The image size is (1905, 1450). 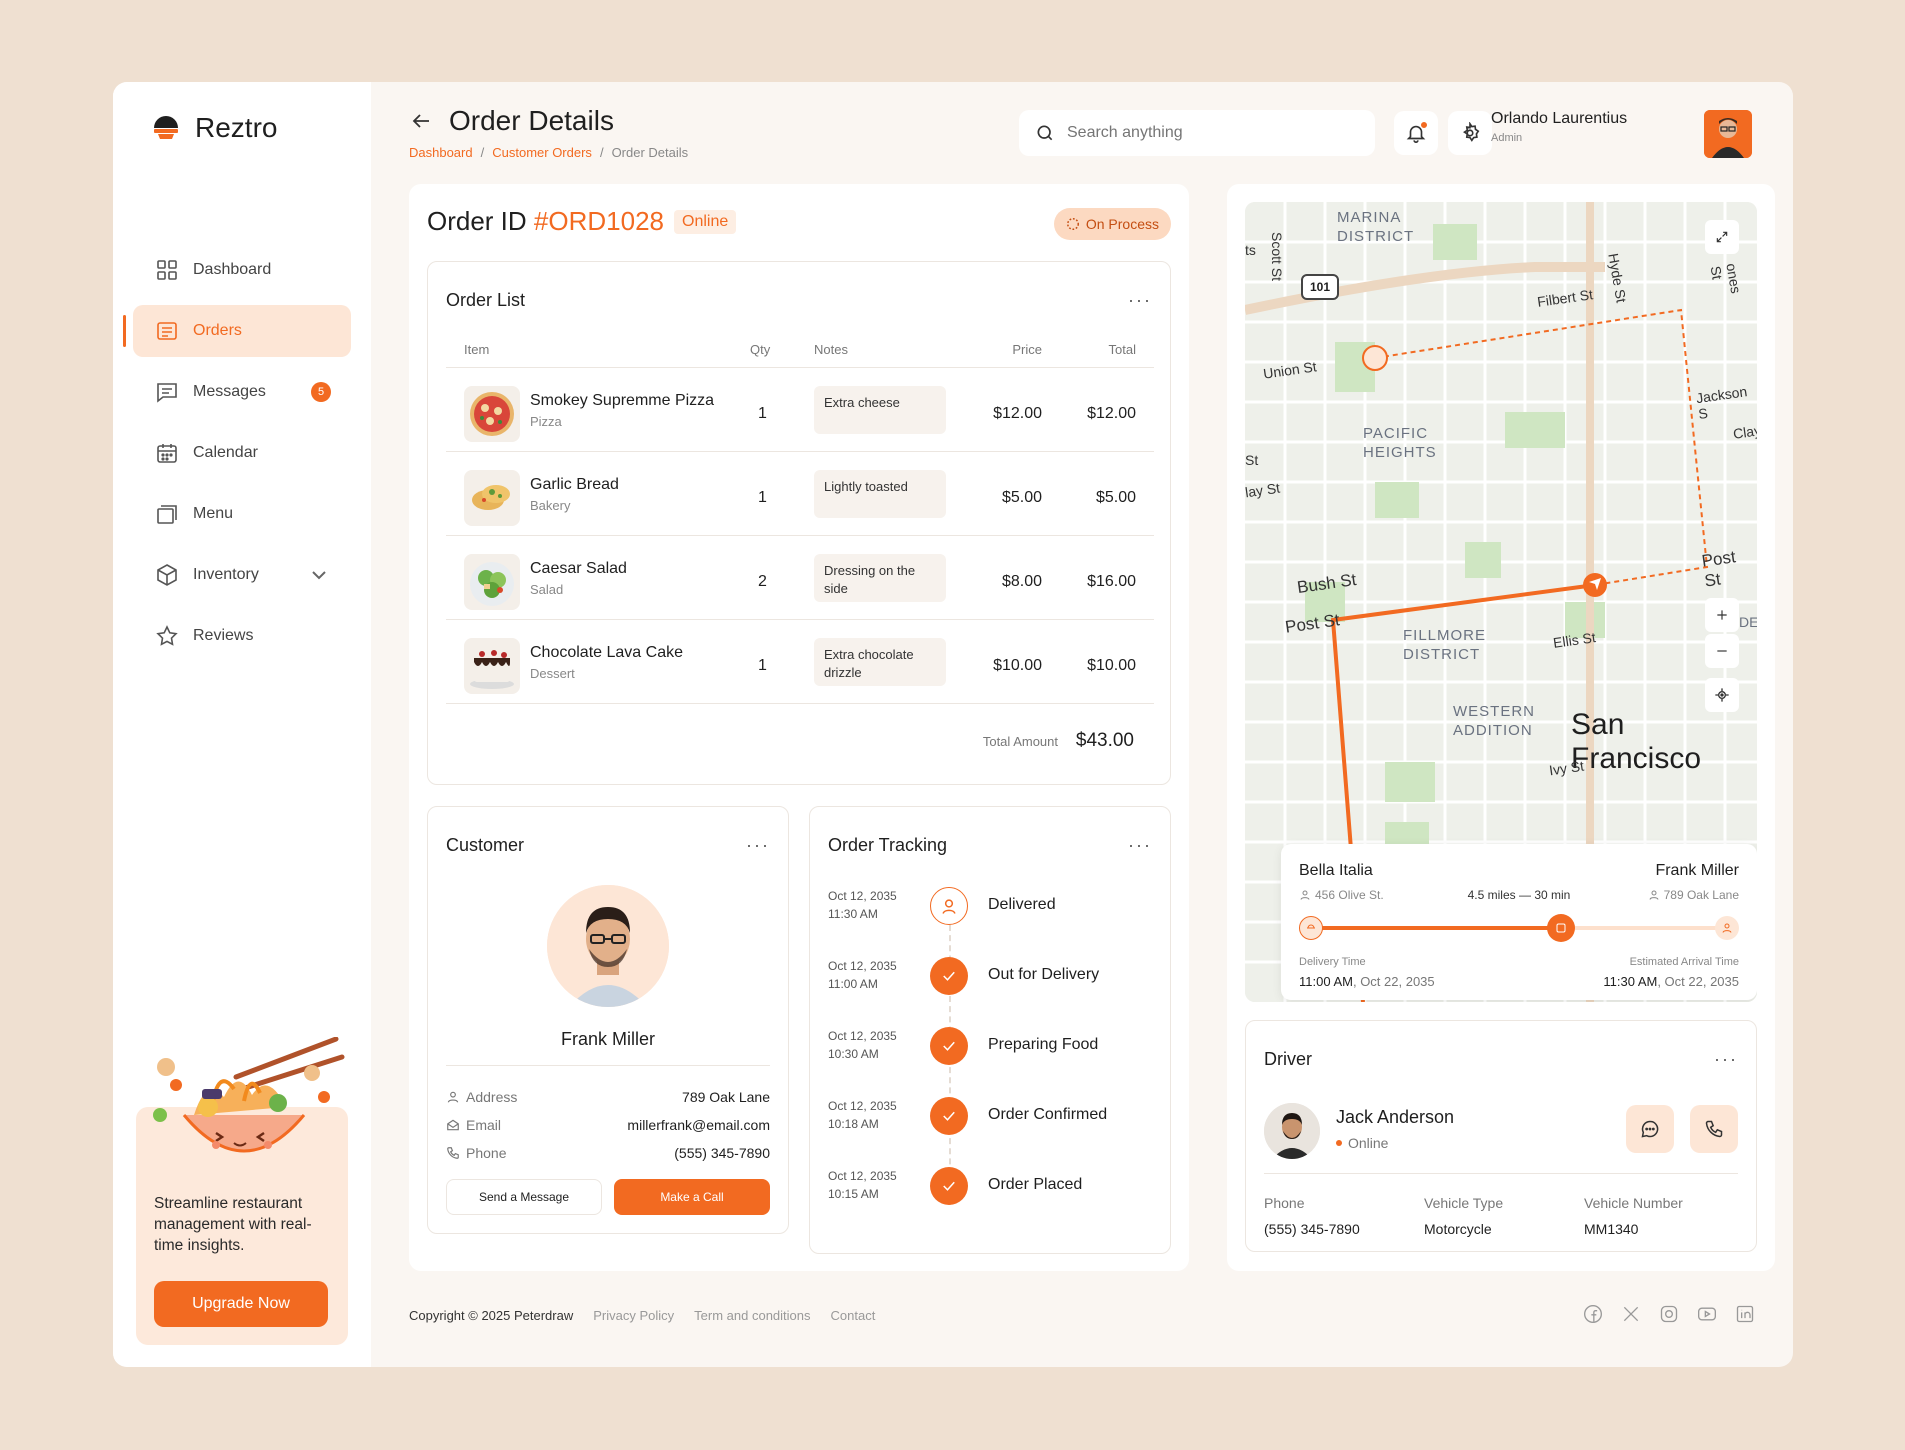 What do you see at coordinates (511, 121) in the screenshot?
I see `page-header: Order Details` at bounding box center [511, 121].